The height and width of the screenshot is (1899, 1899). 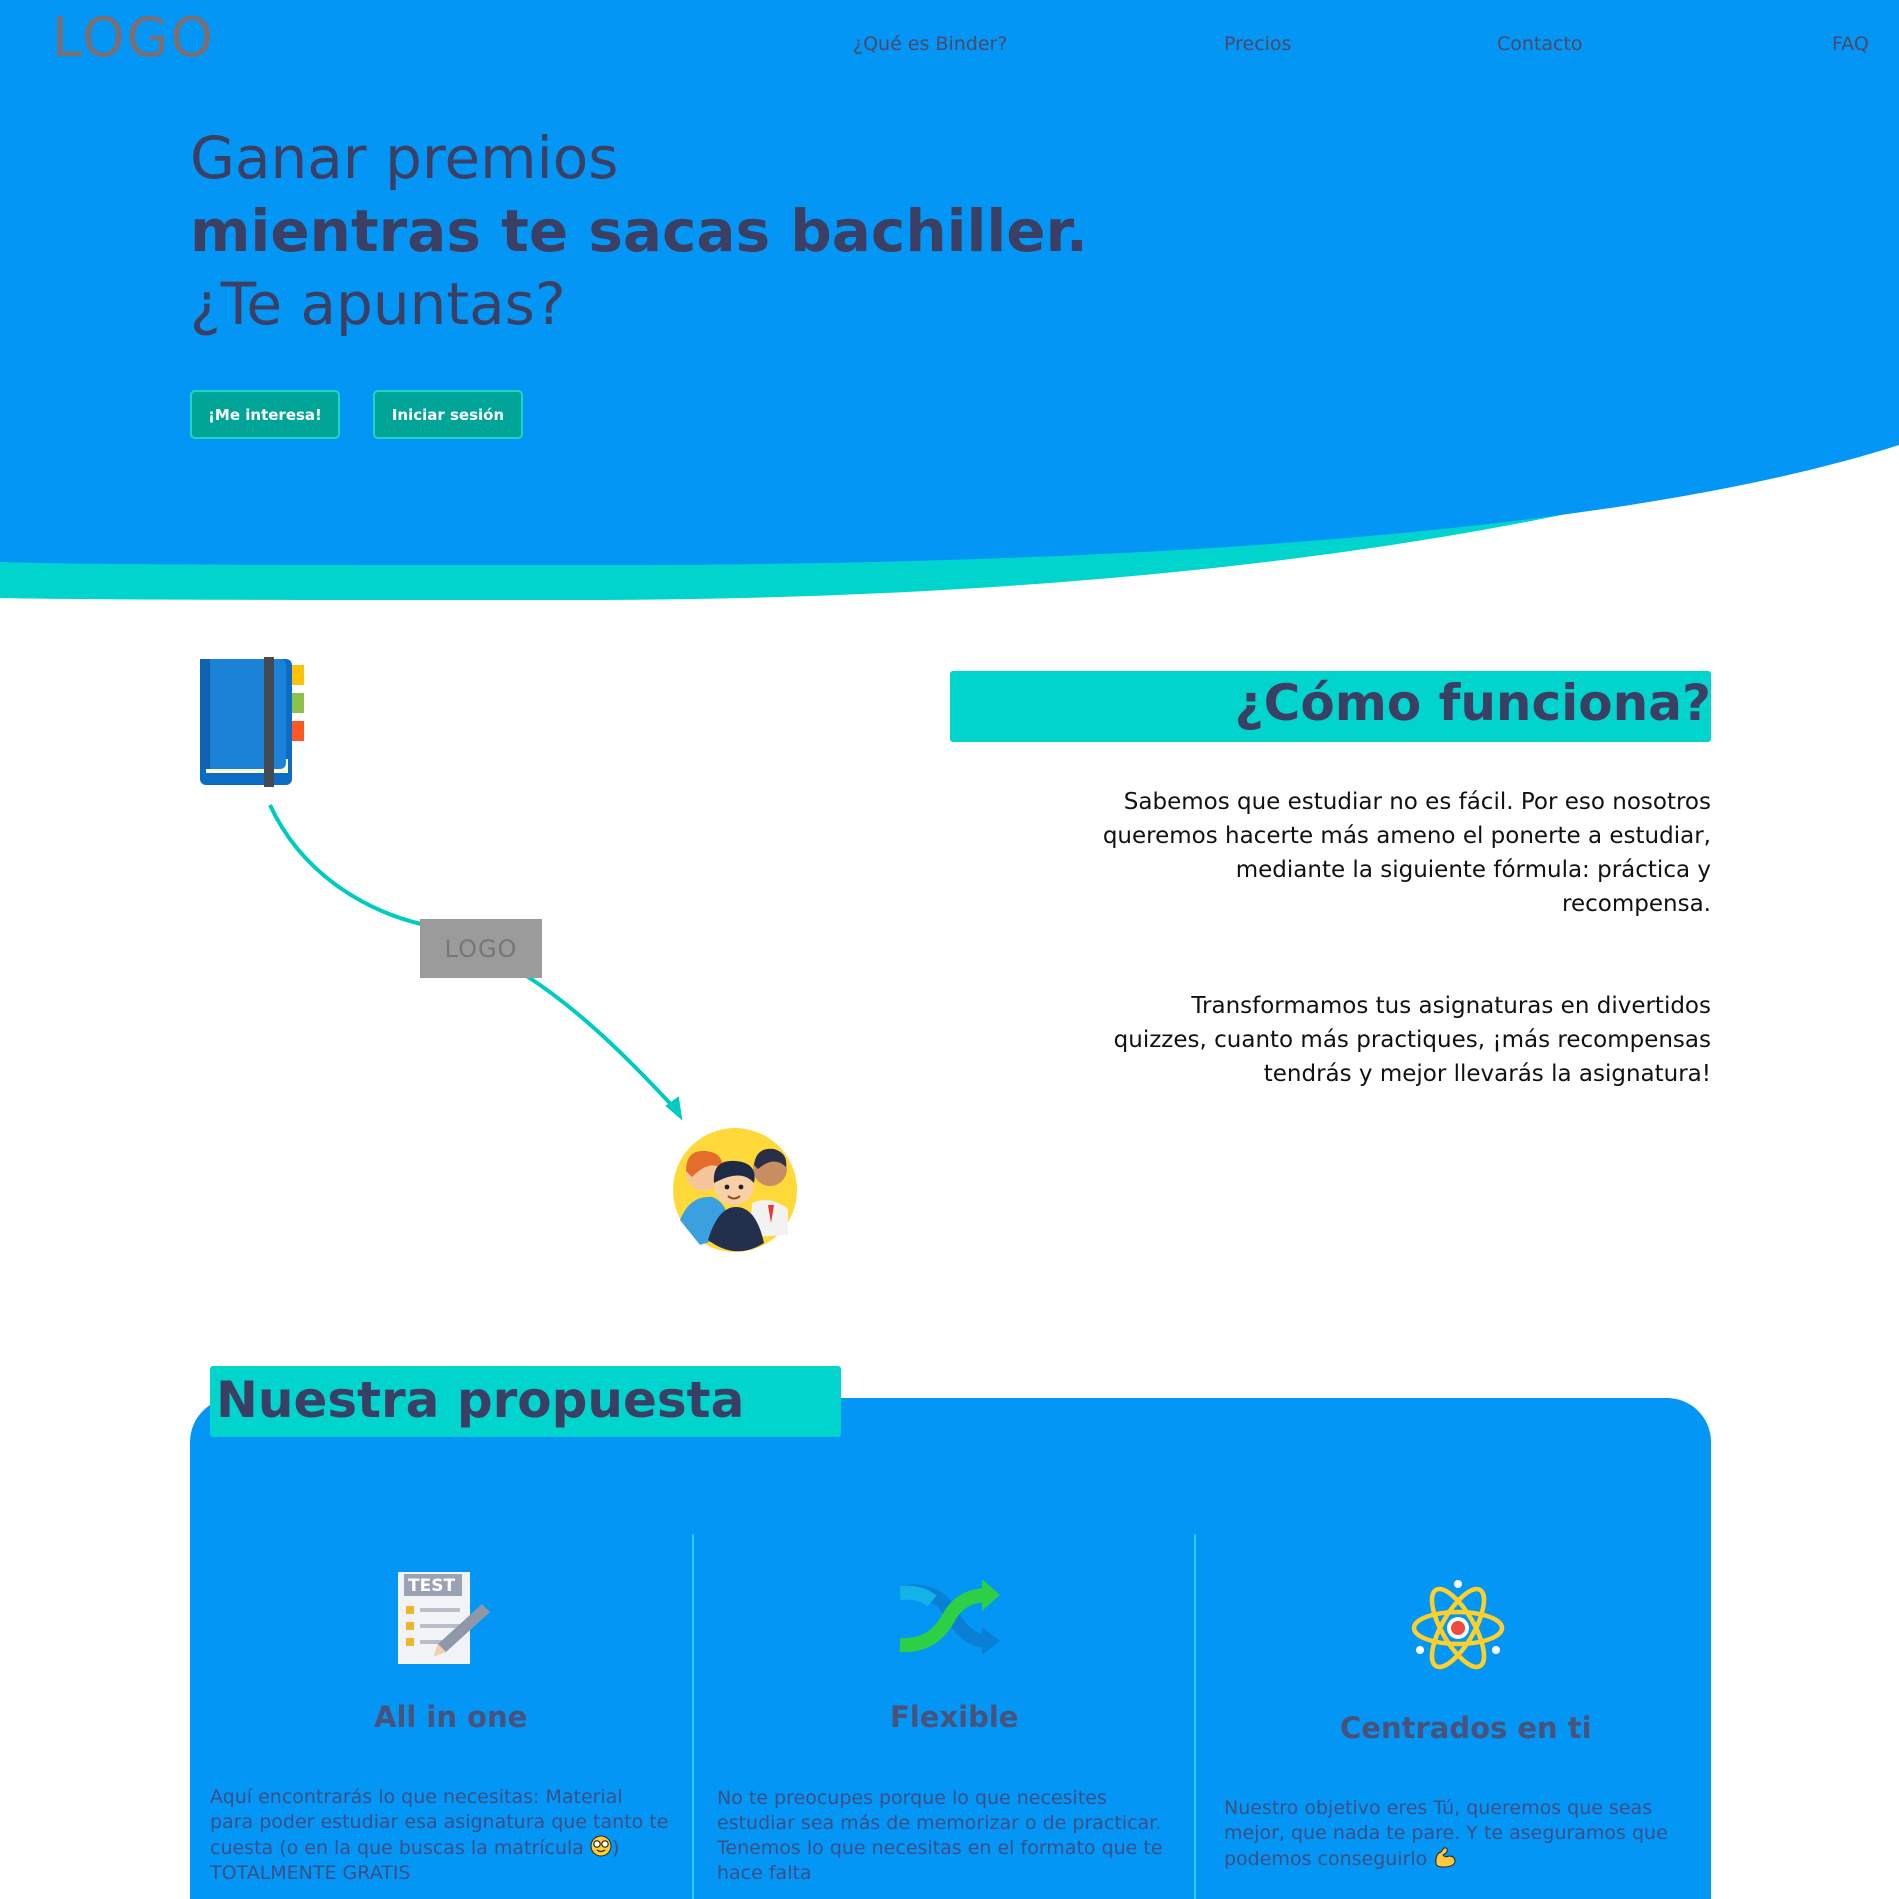 I want to click on hero-line-2: mientras te sacas bachiller., so click(x=639, y=231).